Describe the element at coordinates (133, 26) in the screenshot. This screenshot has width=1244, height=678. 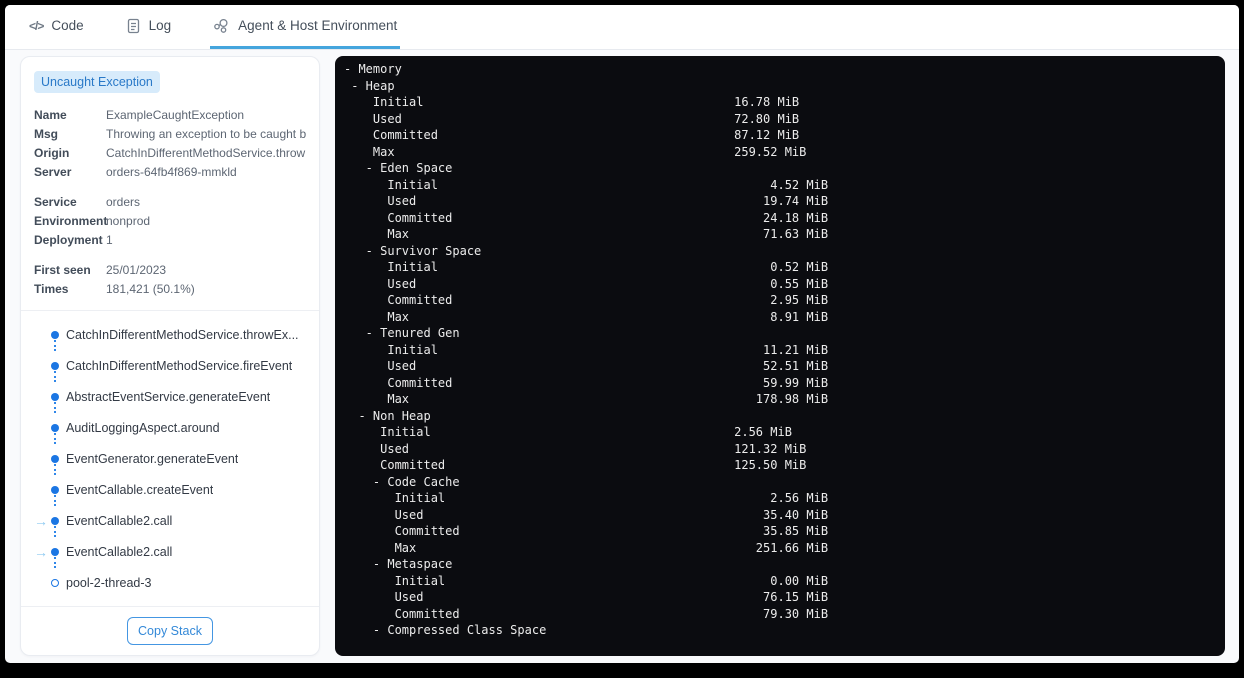
I see `log-icon` at that location.